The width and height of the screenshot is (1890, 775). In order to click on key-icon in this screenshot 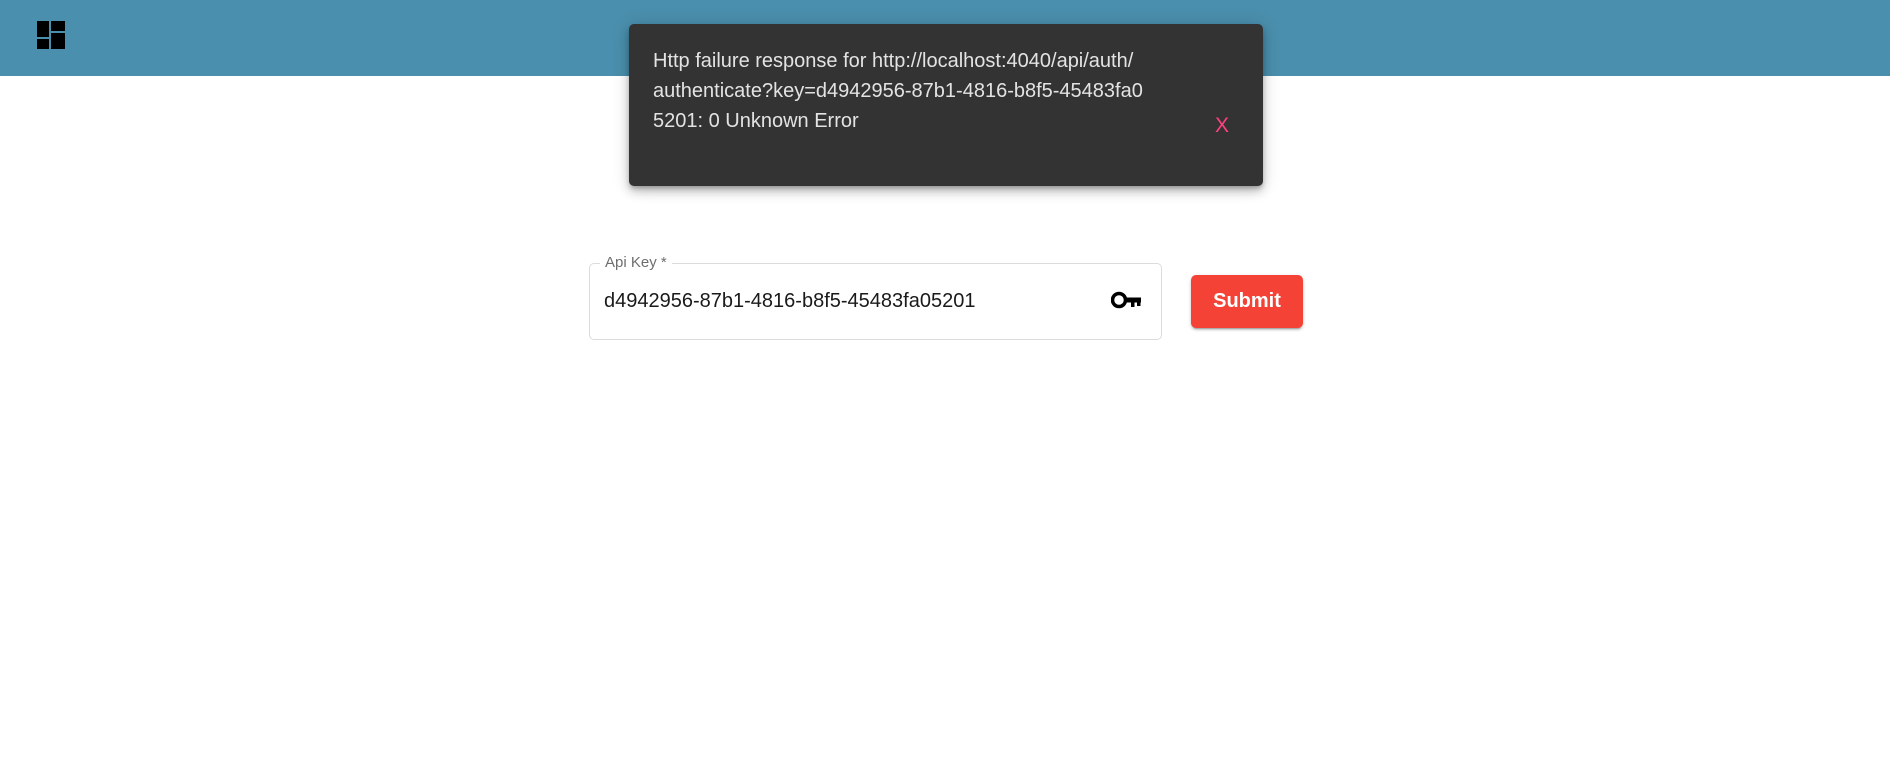, I will do `click(1126, 300)`.